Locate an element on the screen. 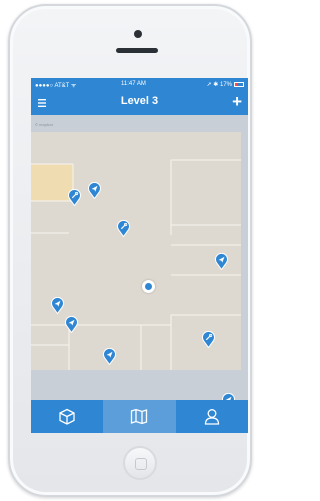  tab-profile is located at coordinates (212, 416).